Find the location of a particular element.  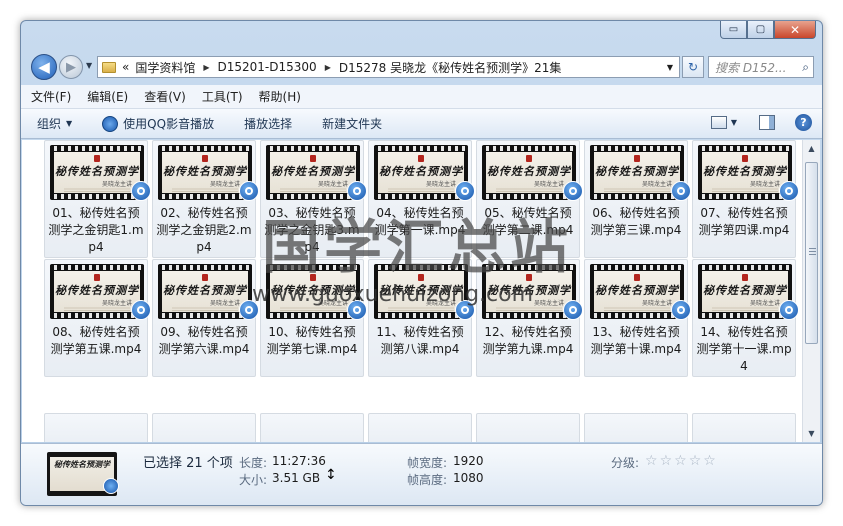

file-tile: 秘传姓名预测学 吴晓龙主讲 04、秘传姓名预测学第一课.mp4 is located at coordinates (421, 199).